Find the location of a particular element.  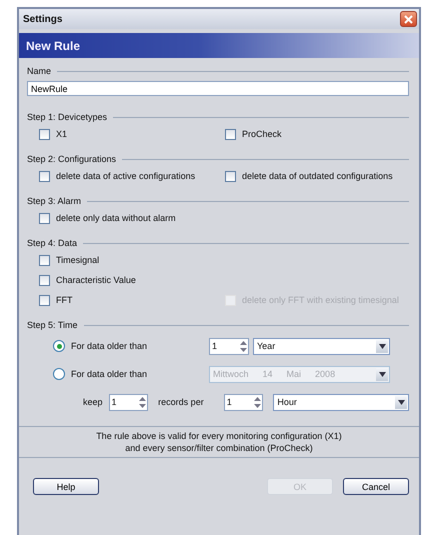

checkbox-label: Timesignal is located at coordinates (78, 260).